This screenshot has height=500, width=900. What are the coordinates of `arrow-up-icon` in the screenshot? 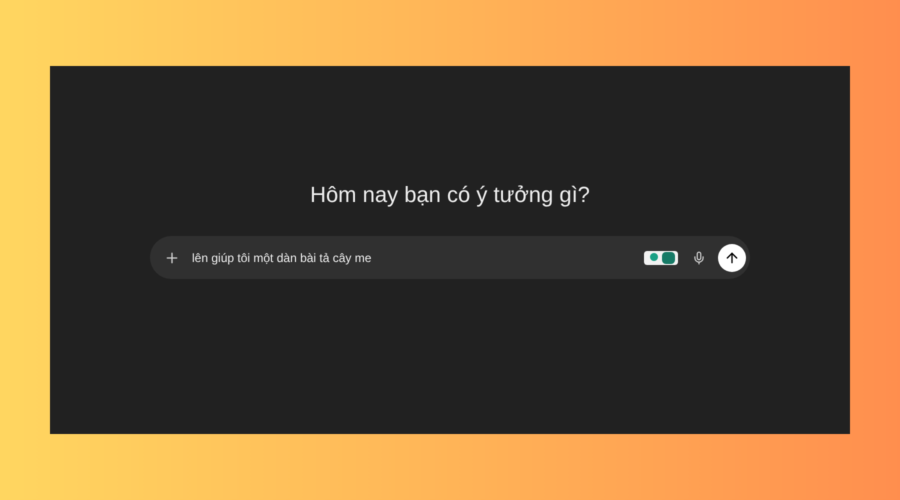 It's located at (732, 258).